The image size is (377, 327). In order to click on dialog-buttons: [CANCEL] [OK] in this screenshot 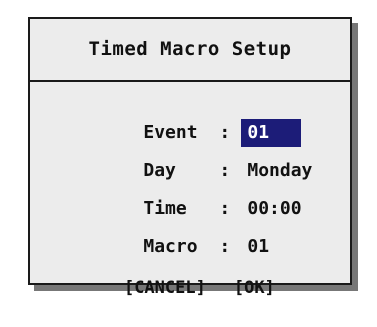, I will do `click(179, 273)`.